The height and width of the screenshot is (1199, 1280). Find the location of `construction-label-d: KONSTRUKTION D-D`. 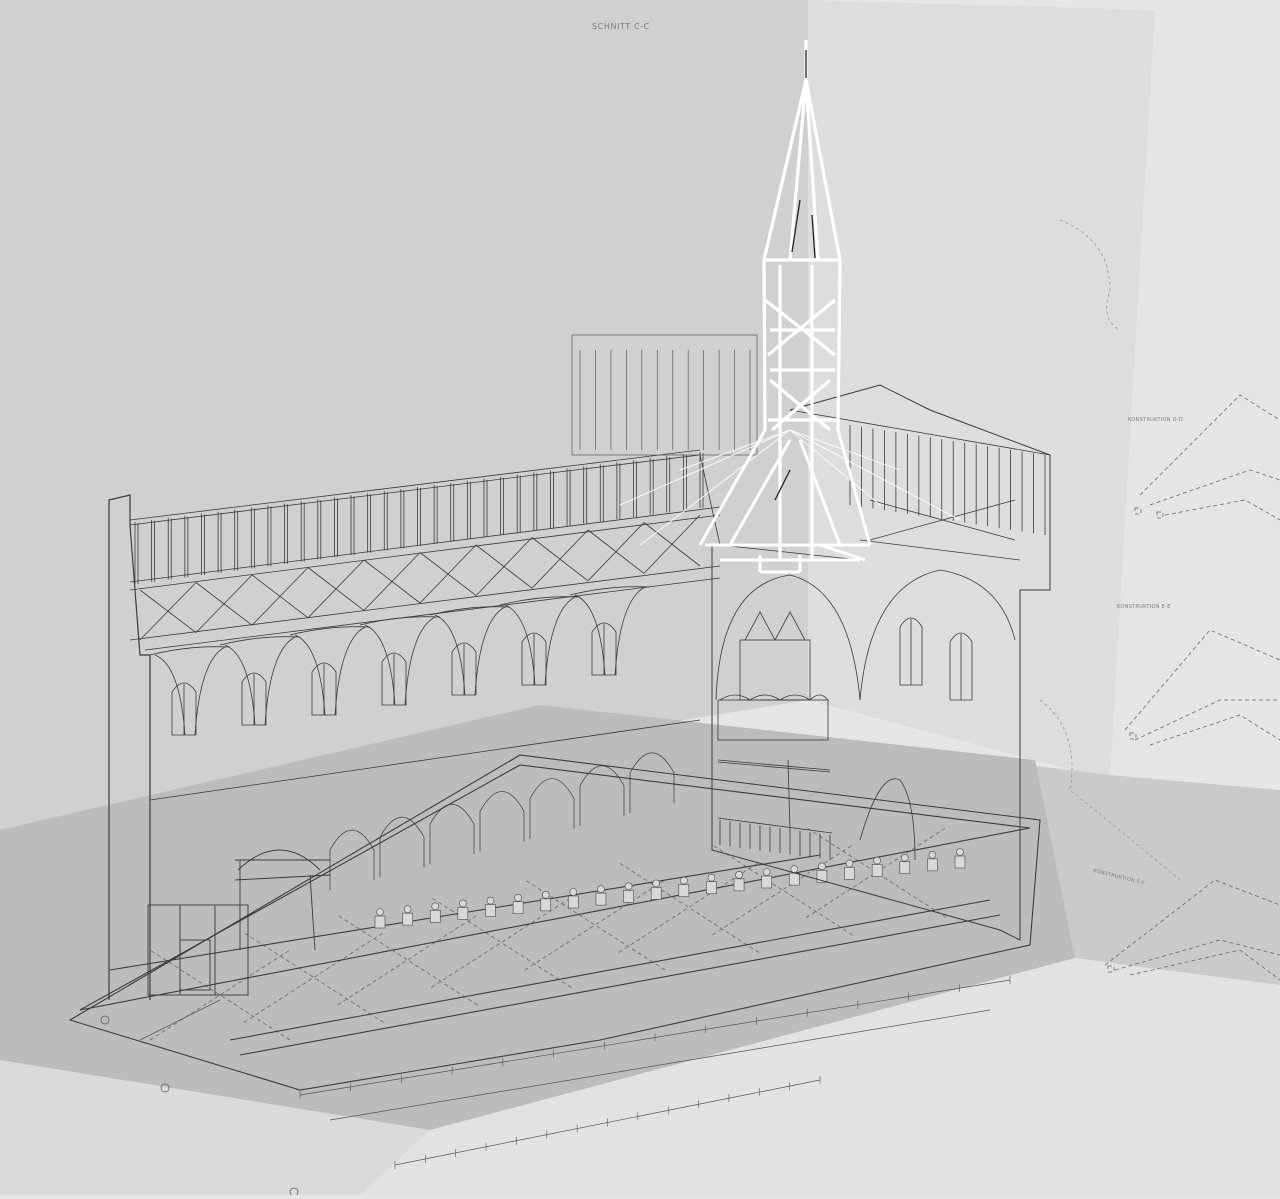

construction-label-d: KONSTRUKTION D-D is located at coordinates (1156, 420).